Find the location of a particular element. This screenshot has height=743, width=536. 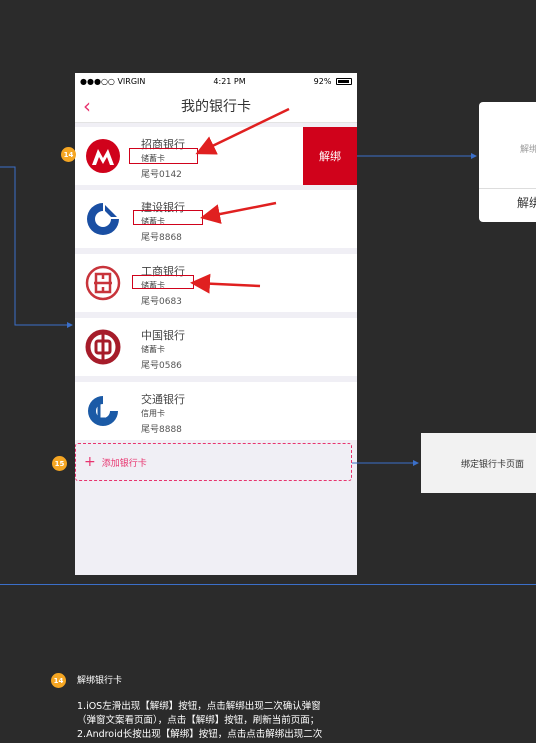

note-line: 1.iOS左滑出现【解绑】按钮，点击解绑出现二次确认弹窗 is located at coordinates (199, 706).